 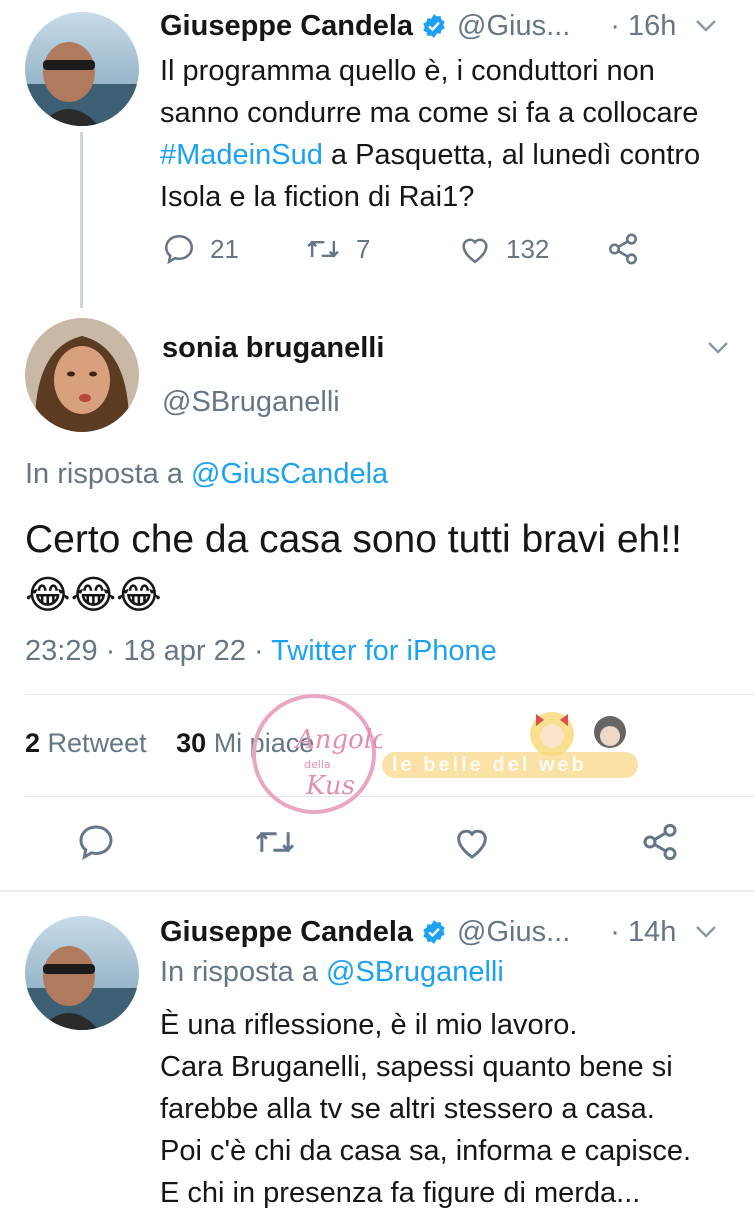 I want to click on like-count: 132, so click(x=528, y=248).